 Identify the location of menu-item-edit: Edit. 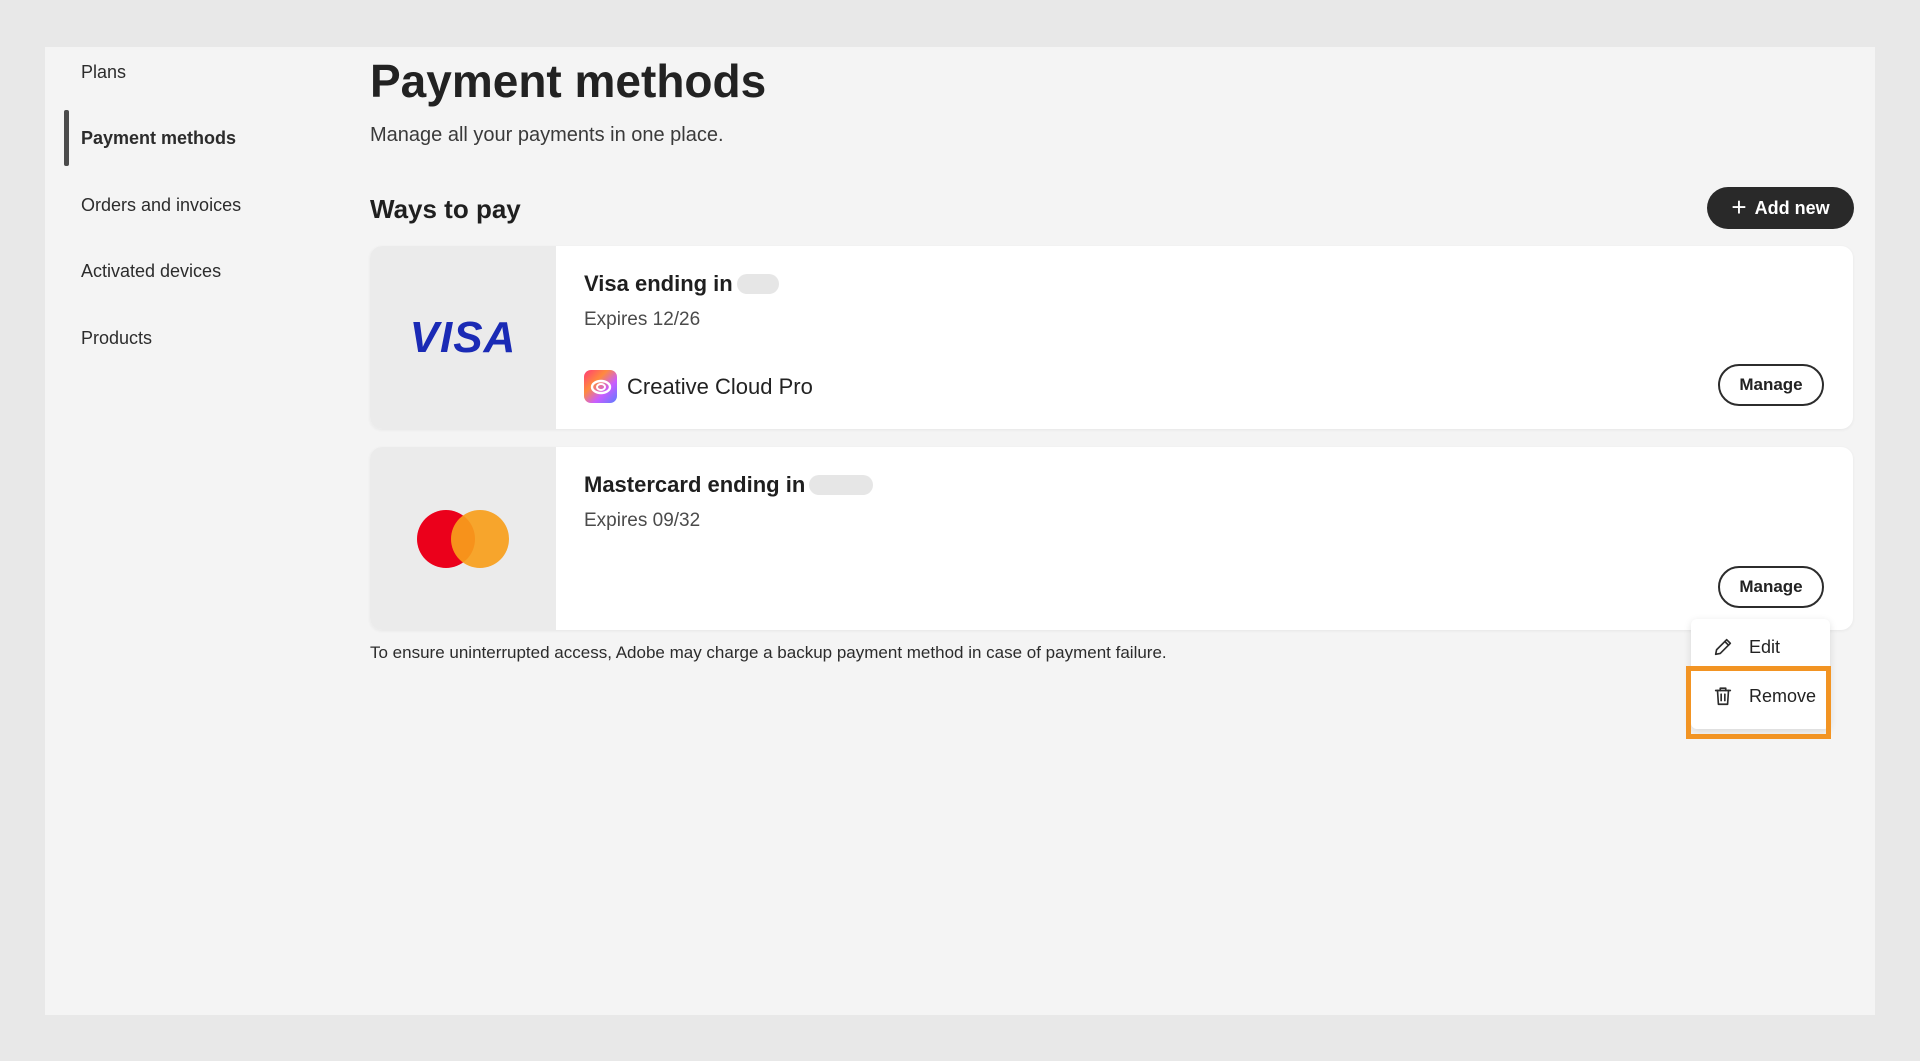
(1760, 647).